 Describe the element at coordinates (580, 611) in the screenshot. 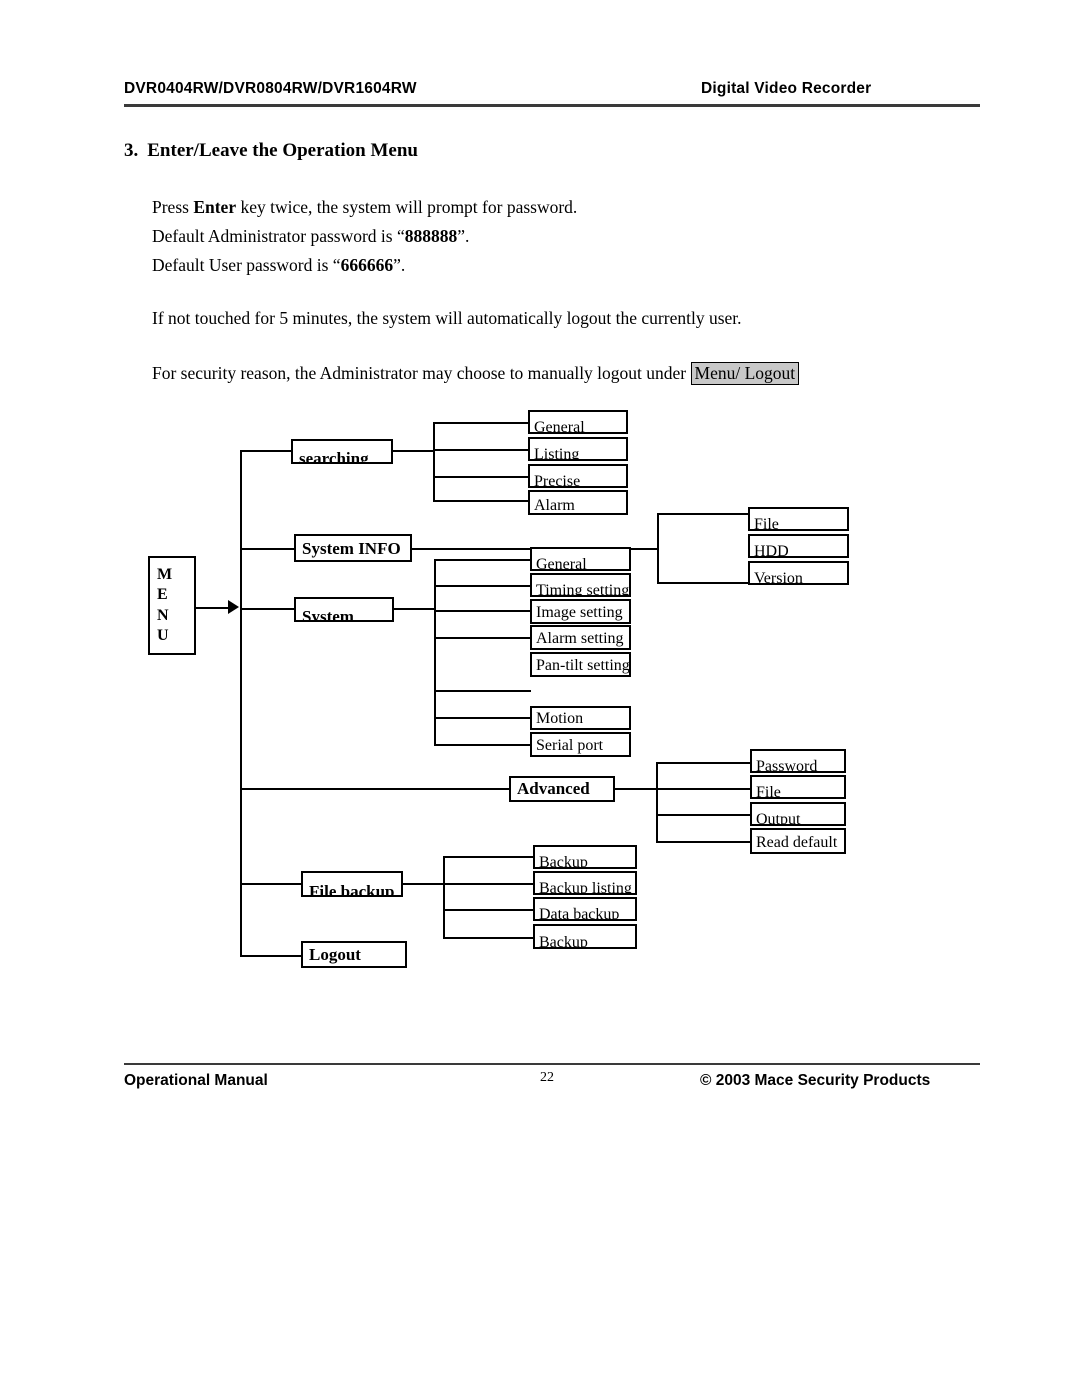

I see `diagram-leaf-system-image-setting: Image setting` at that location.